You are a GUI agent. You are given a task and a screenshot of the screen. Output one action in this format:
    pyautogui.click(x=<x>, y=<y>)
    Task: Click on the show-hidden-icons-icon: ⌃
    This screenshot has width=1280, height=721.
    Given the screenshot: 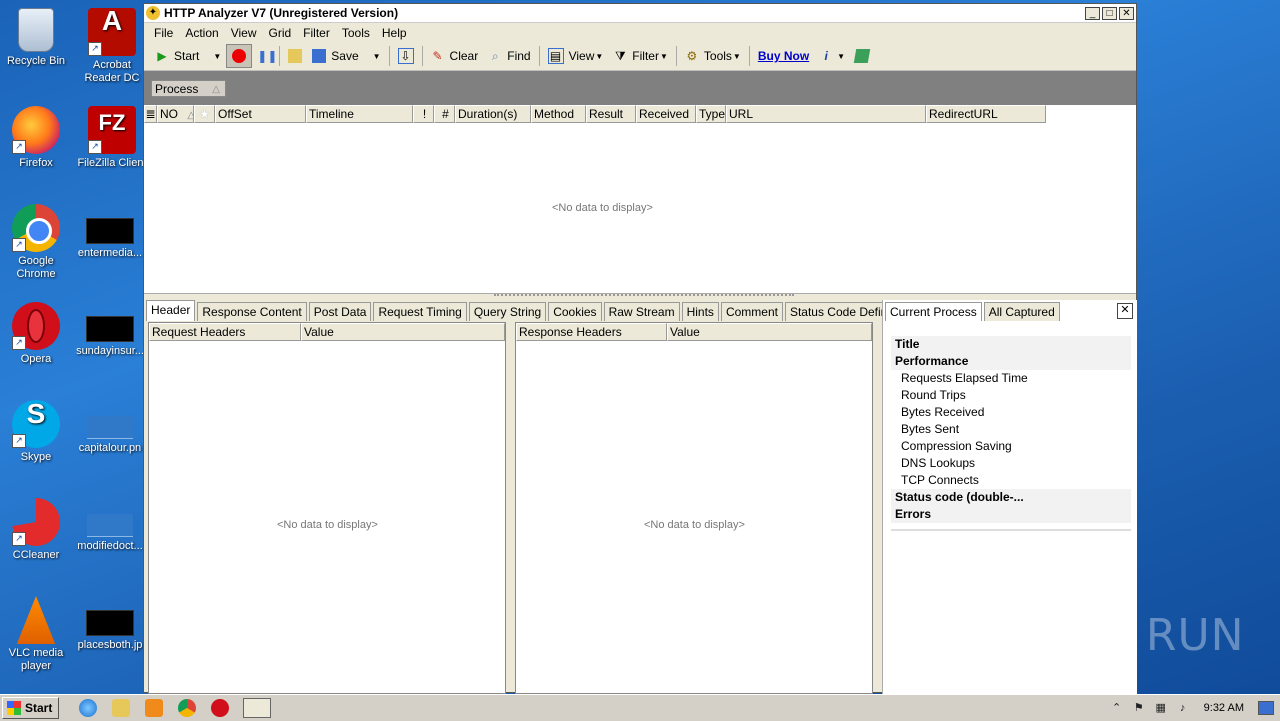 What is the action you would take?
    pyautogui.click(x=1117, y=708)
    